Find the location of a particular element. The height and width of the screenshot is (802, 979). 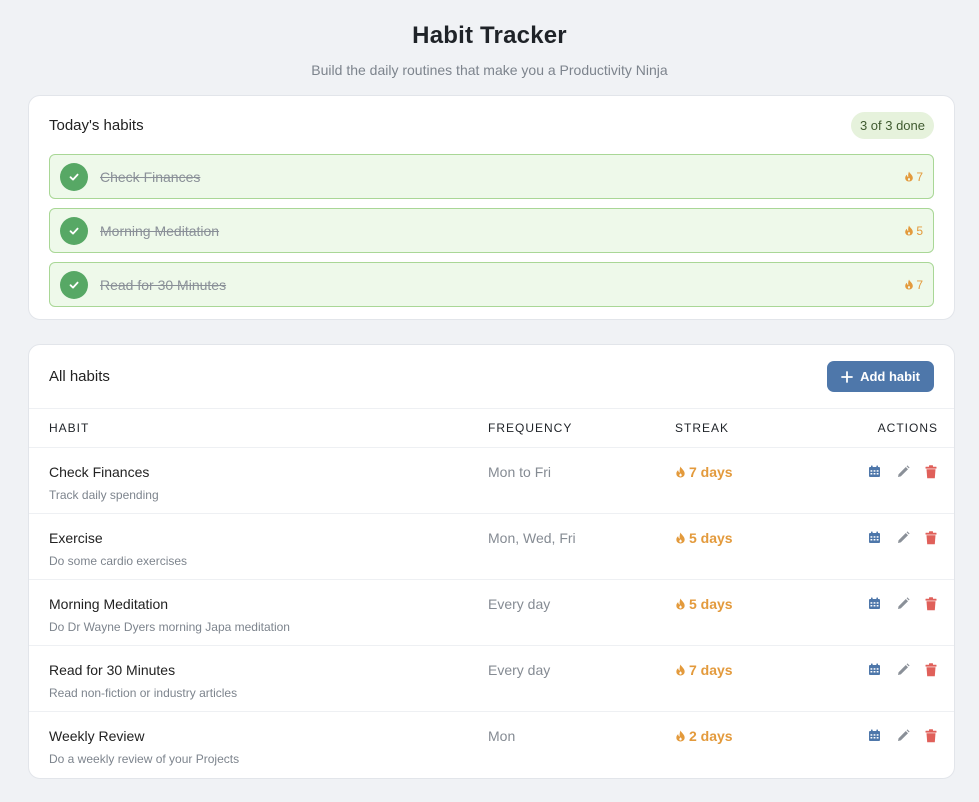

habit-name: Weekly Review is located at coordinates (97, 736).